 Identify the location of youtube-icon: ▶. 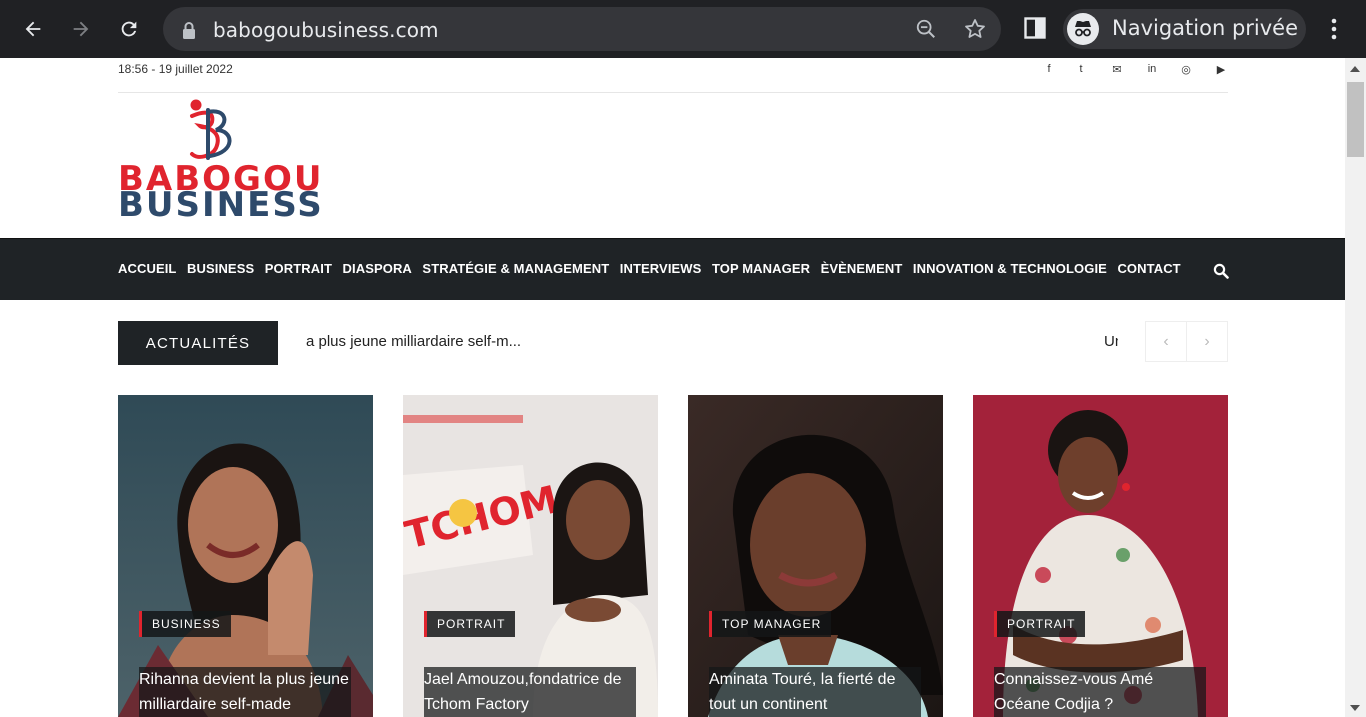
(1221, 69).